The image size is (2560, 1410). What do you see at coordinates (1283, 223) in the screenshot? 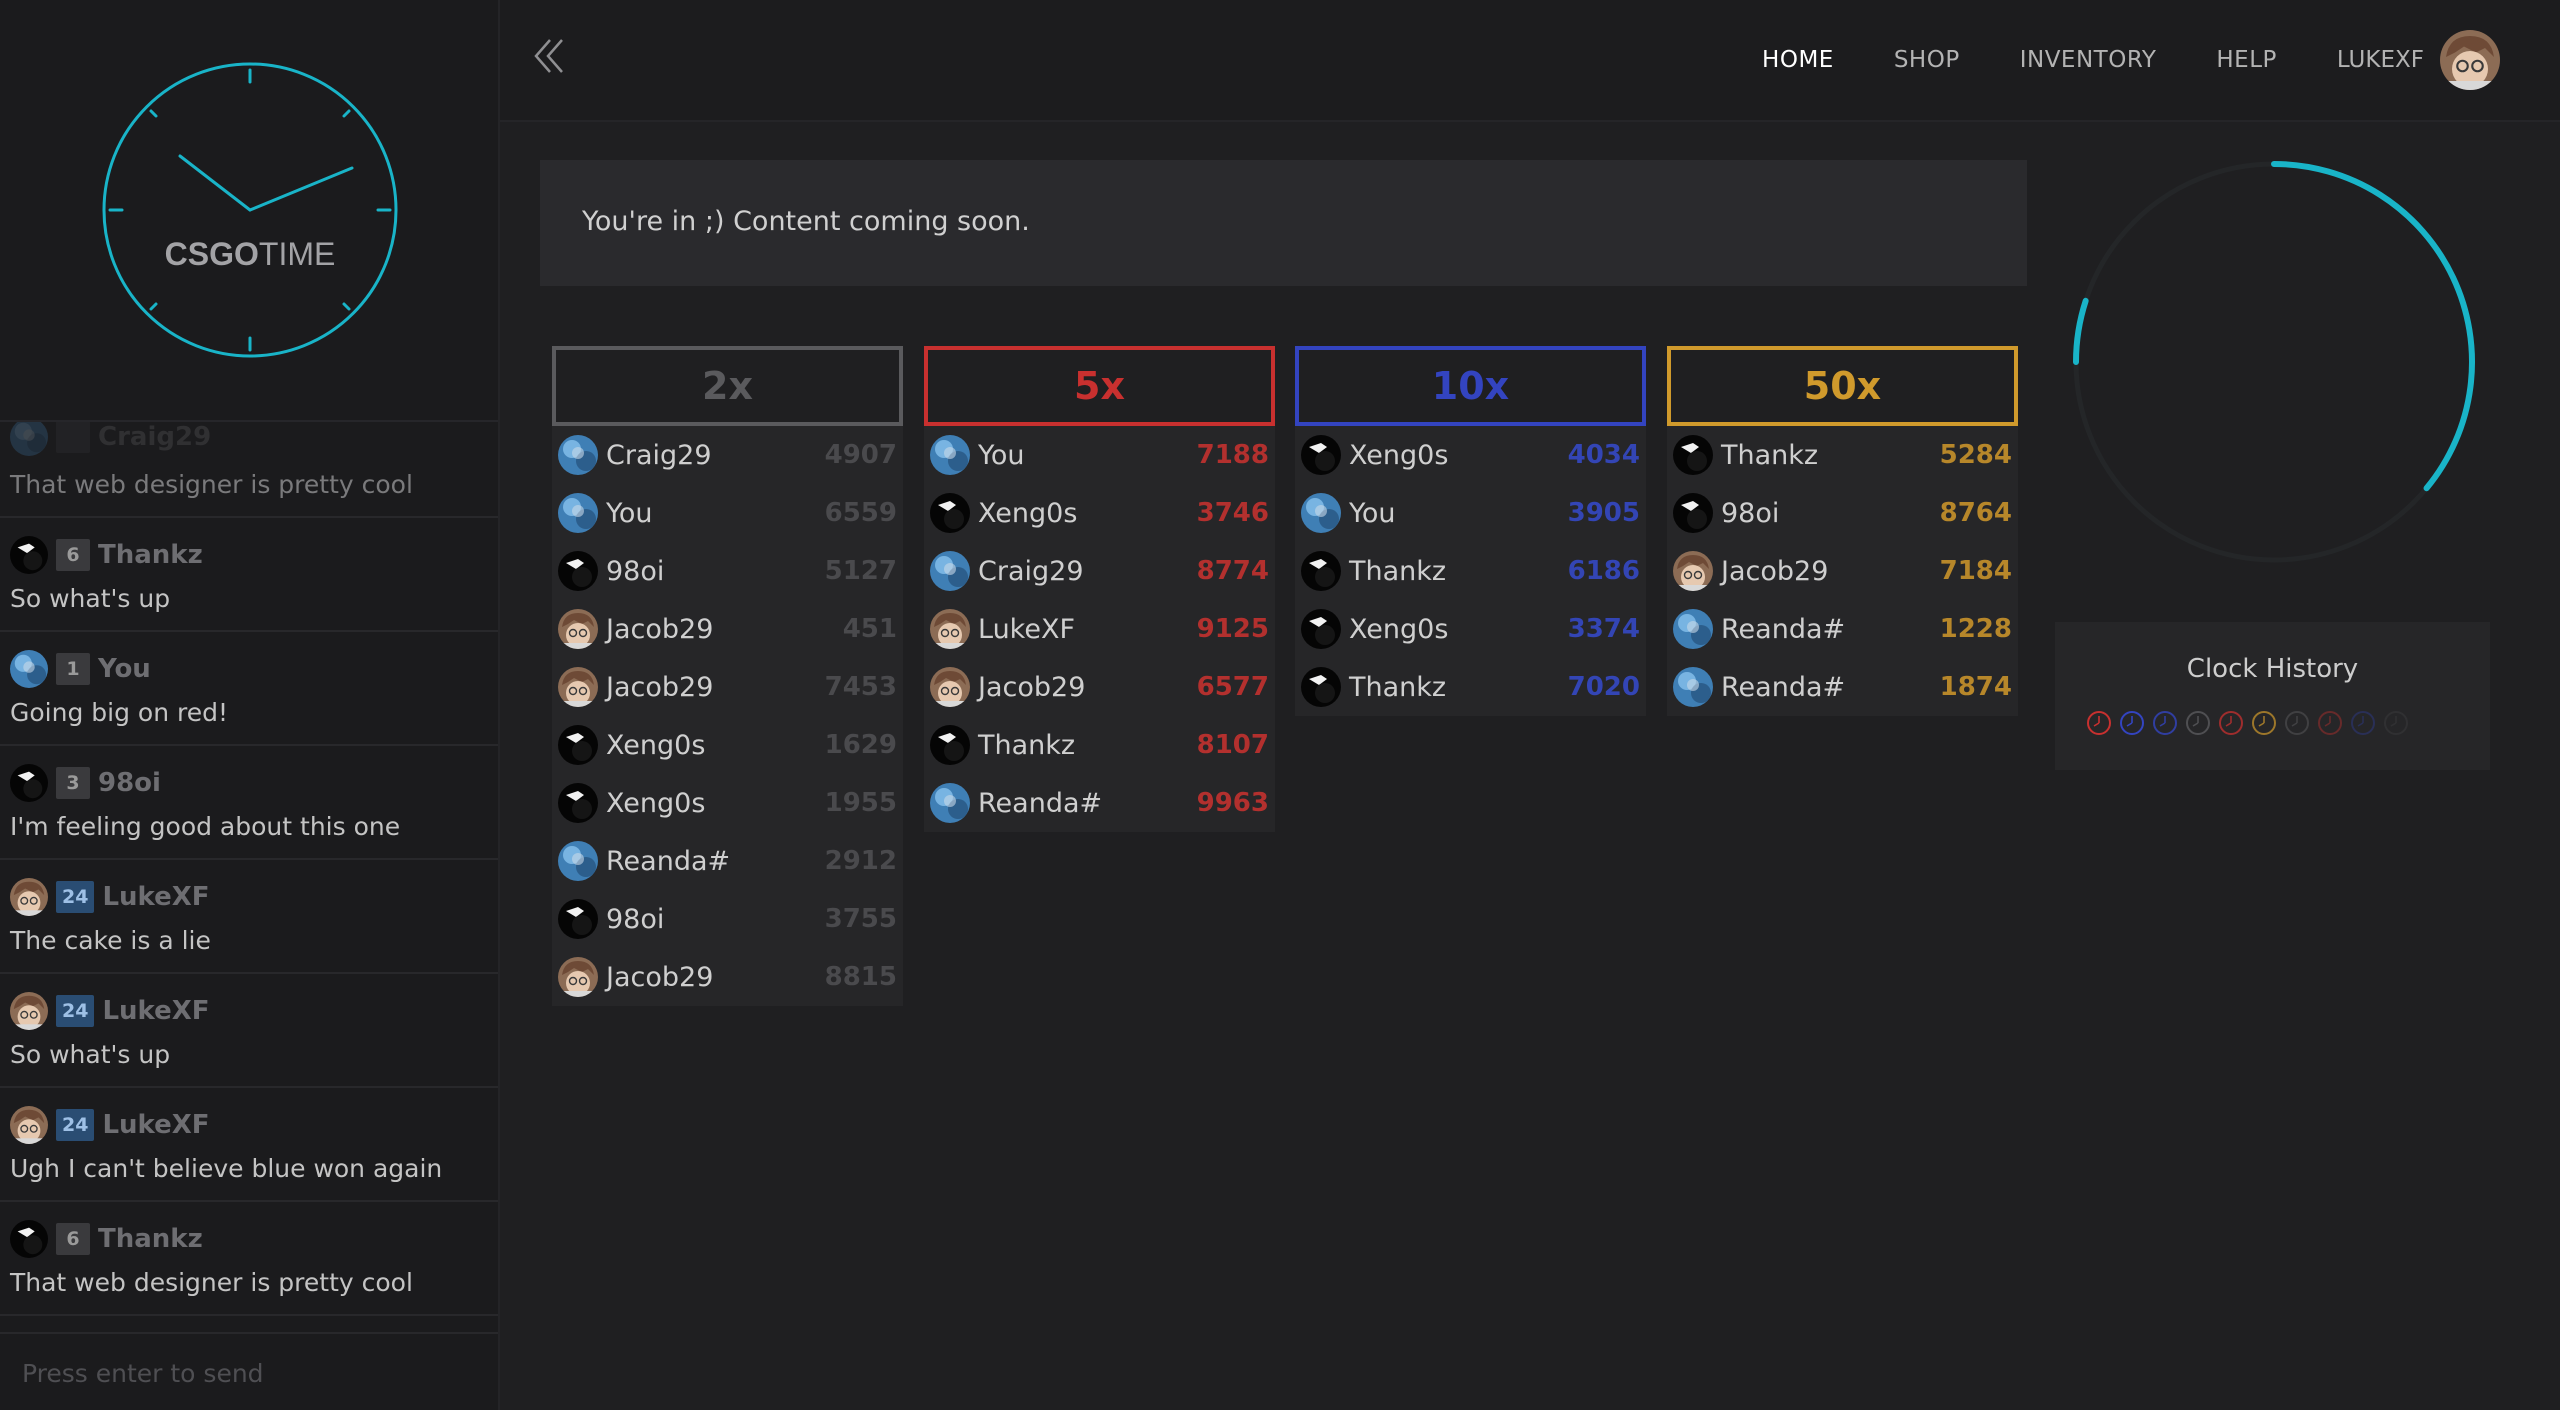
I see `announcement-banner: You're in ;) Content coming soon.` at bounding box center [1283, 223].